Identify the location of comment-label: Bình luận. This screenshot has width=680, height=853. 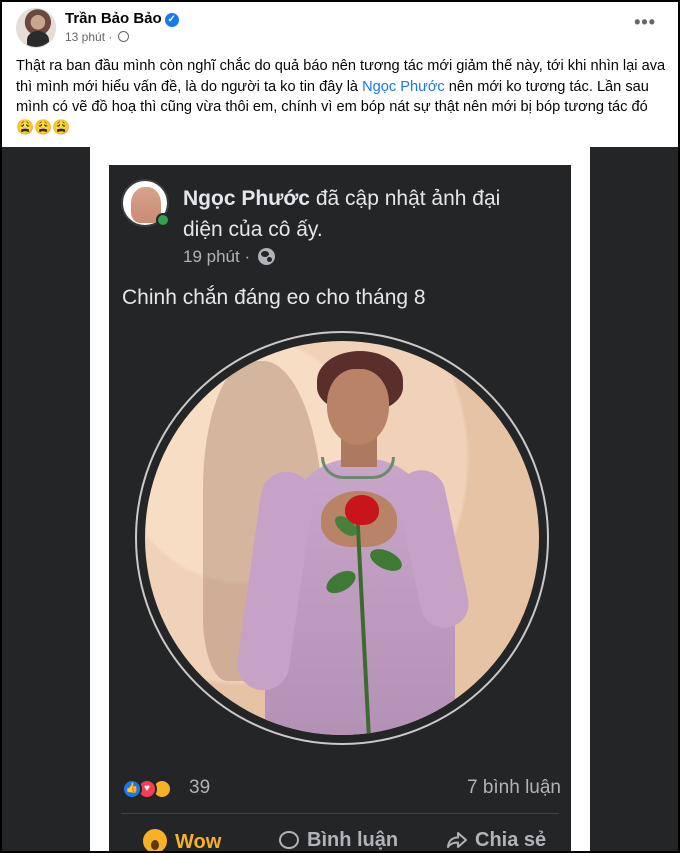
(353, 840).